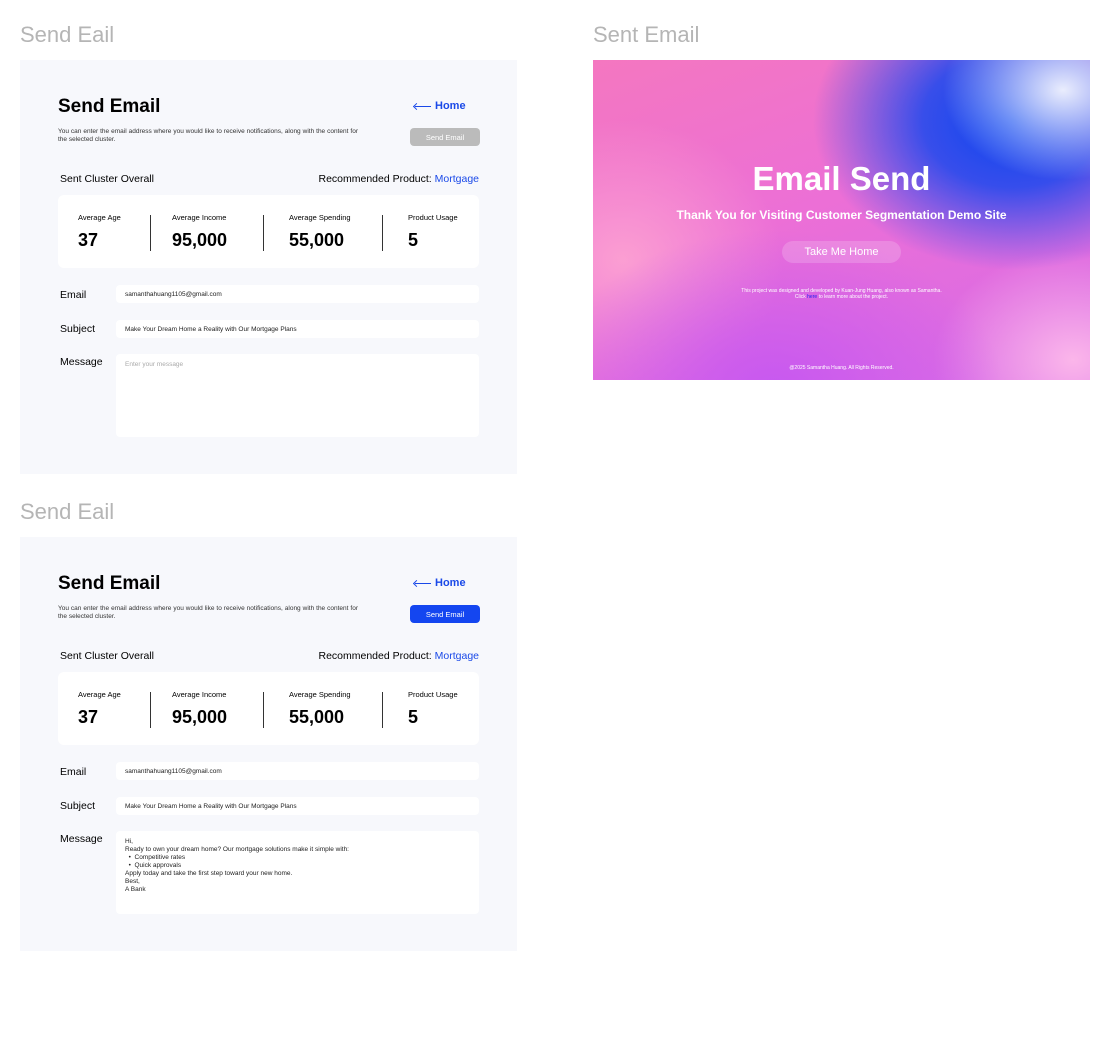 This screenshot has width=1118, height=1054. Describe the element at coordinates (853, 297) in the screenshot. I see `credit-after-text: to learn more about the project.` at that location.